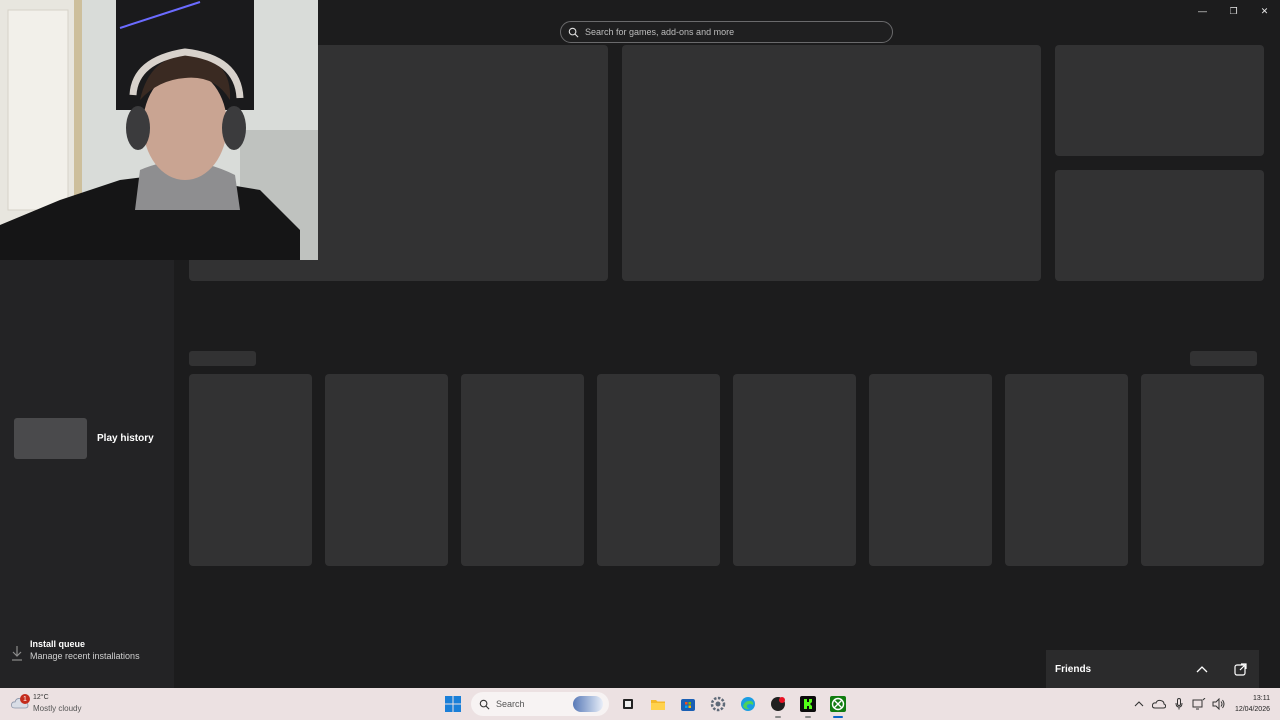 The height and width of the screenshot is (720, 1280). Describe the element at coordinates (1240, 669) in the screenshot. I see `pop-out-icon` at that location.